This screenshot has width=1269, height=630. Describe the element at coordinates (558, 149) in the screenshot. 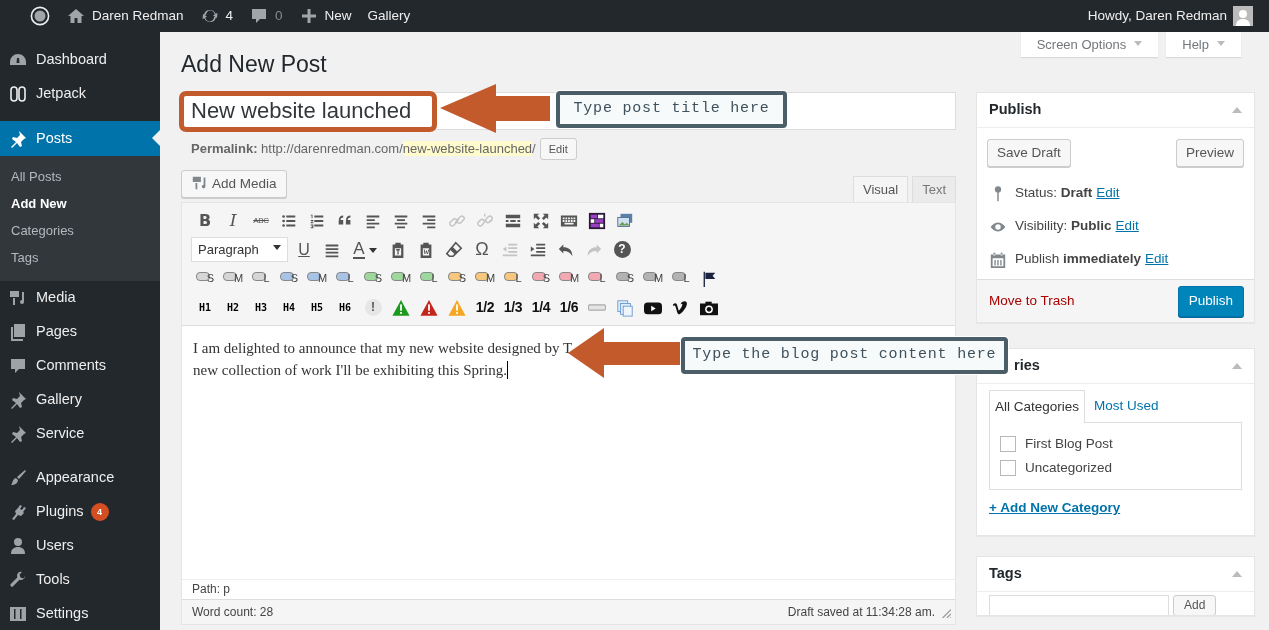

I see `edit-button: Edit` at that location.